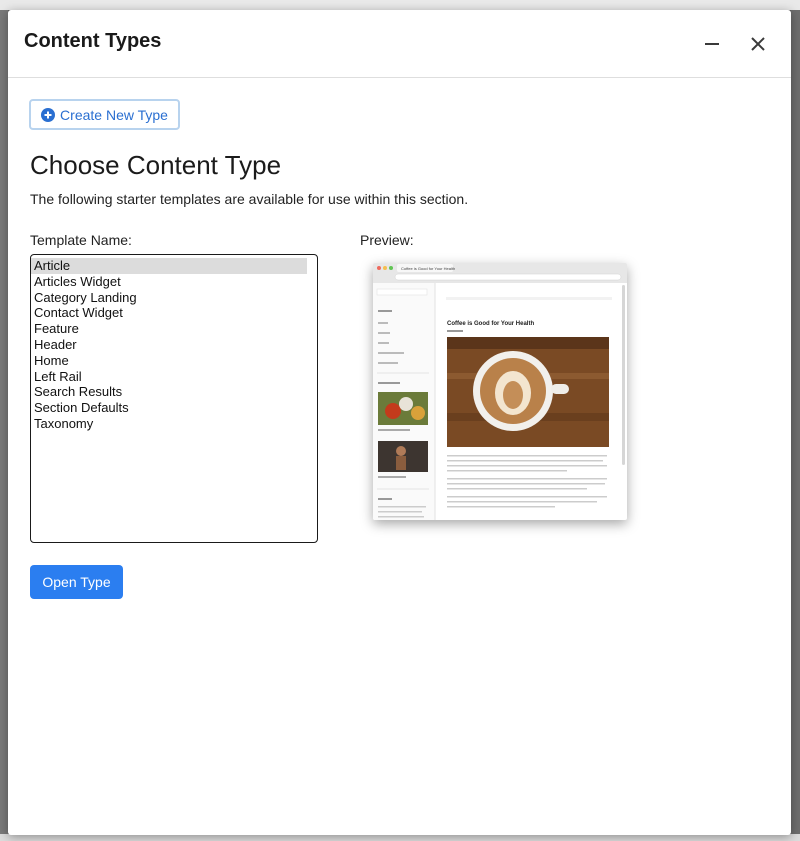 The height and width of the screenshot is (841, 800). What do you see at coordinates (400, 837) in the screenshot?
I see `background-app-bottom-strip` at bounding box center [400, 837].